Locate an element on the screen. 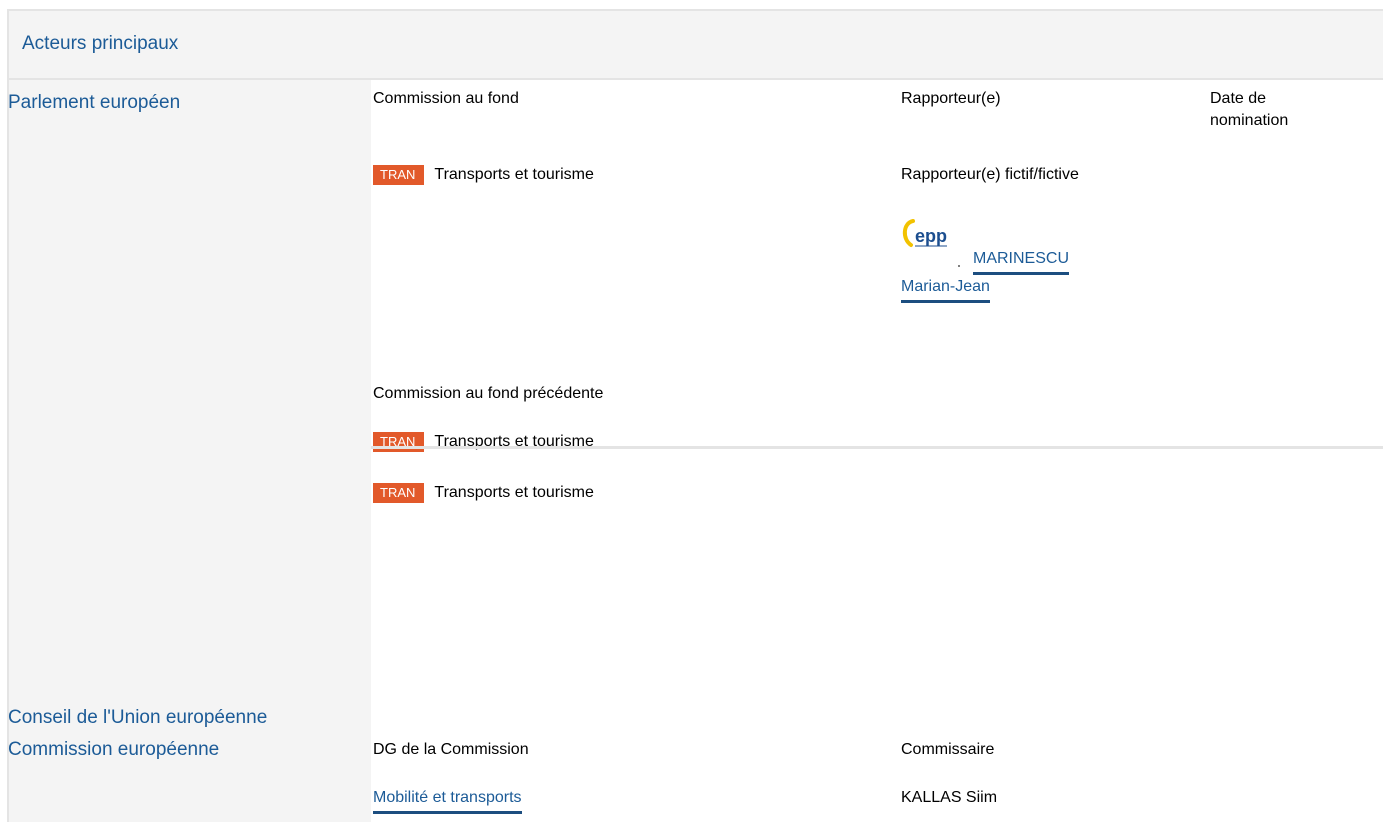 The image size is (1383, 822). previous-committee-row: TRAN Transports et tourisme is located at coordinates (483, 442).